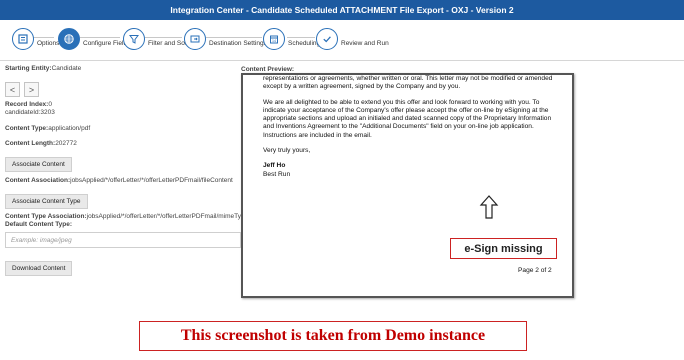 The image size is (684, 360). I want to click on content-association-label: Content Association:, so click(38, 180).